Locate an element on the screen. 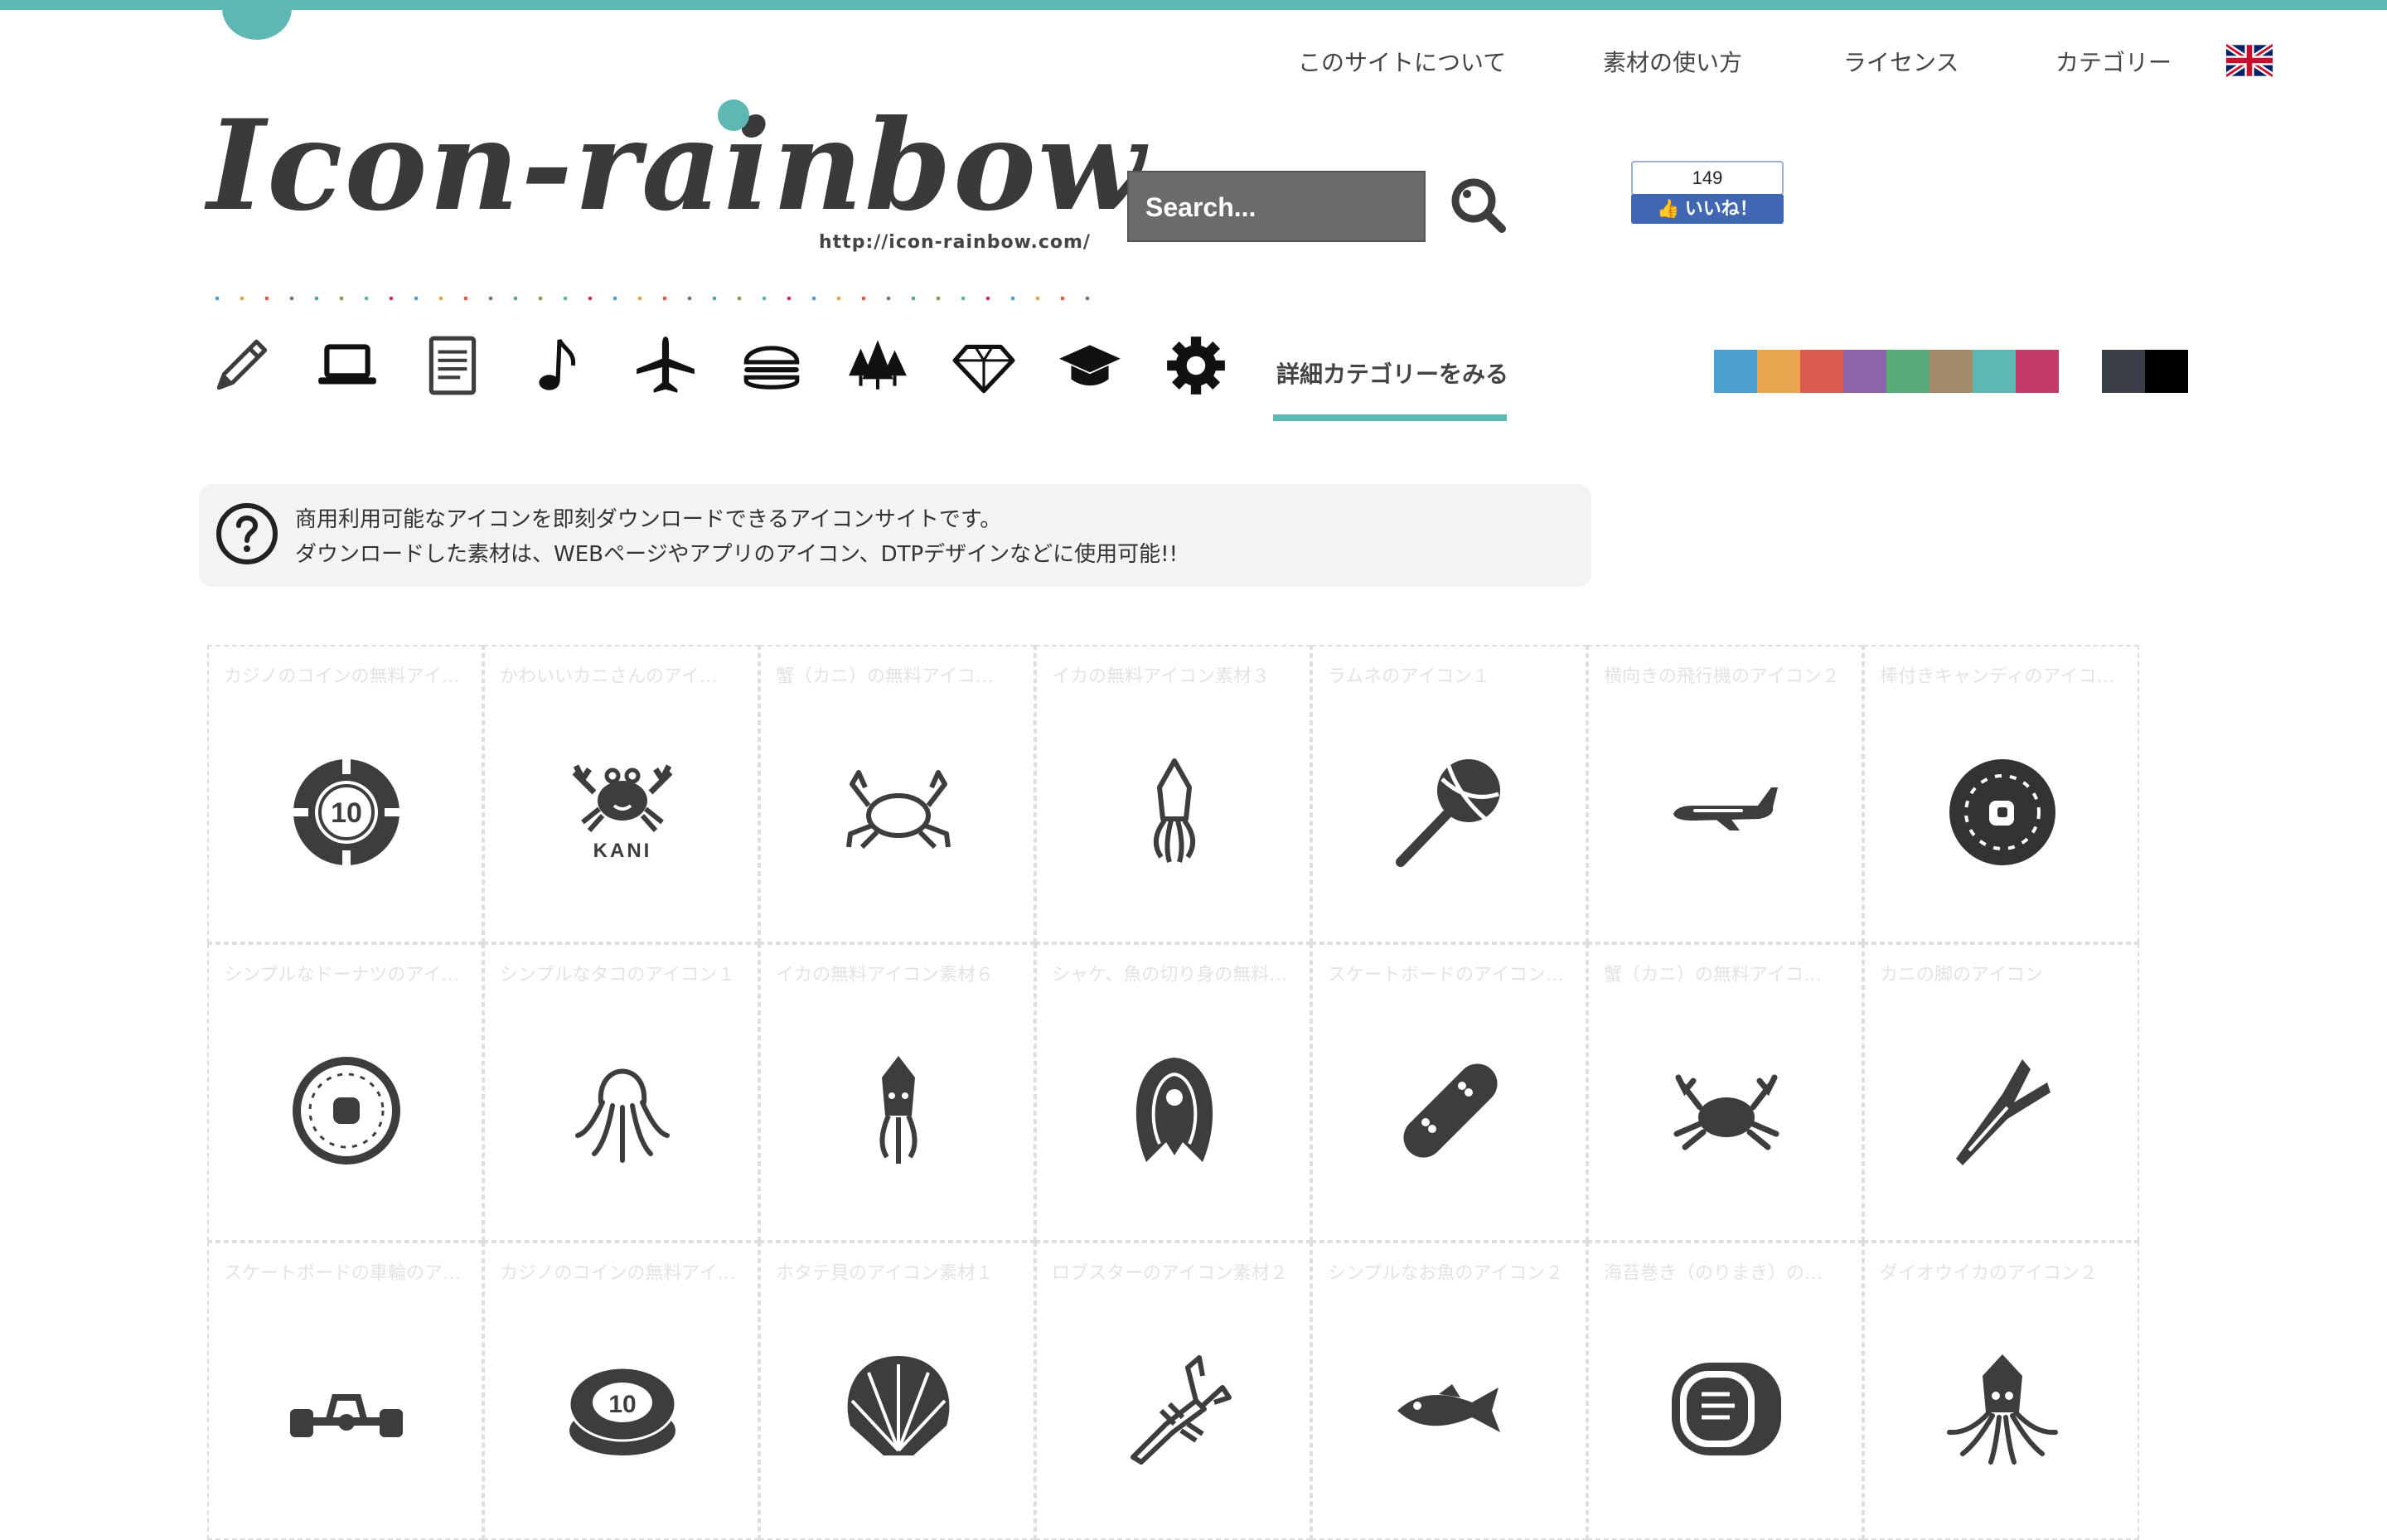 The height and width of the screenshot is (1540, 2387). rainbow-dotted-divider is located at coordinates (652, 299).